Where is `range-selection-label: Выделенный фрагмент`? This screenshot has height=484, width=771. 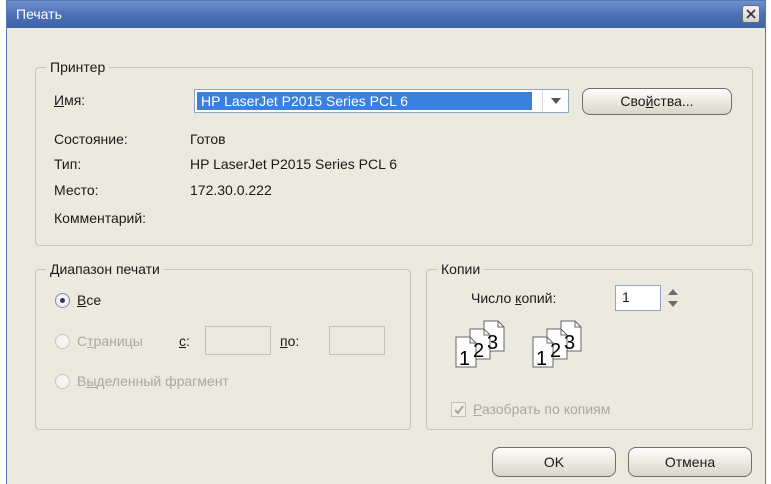 range-selection-label: Выделенный фрагмент is located at coordinates (153, 381).